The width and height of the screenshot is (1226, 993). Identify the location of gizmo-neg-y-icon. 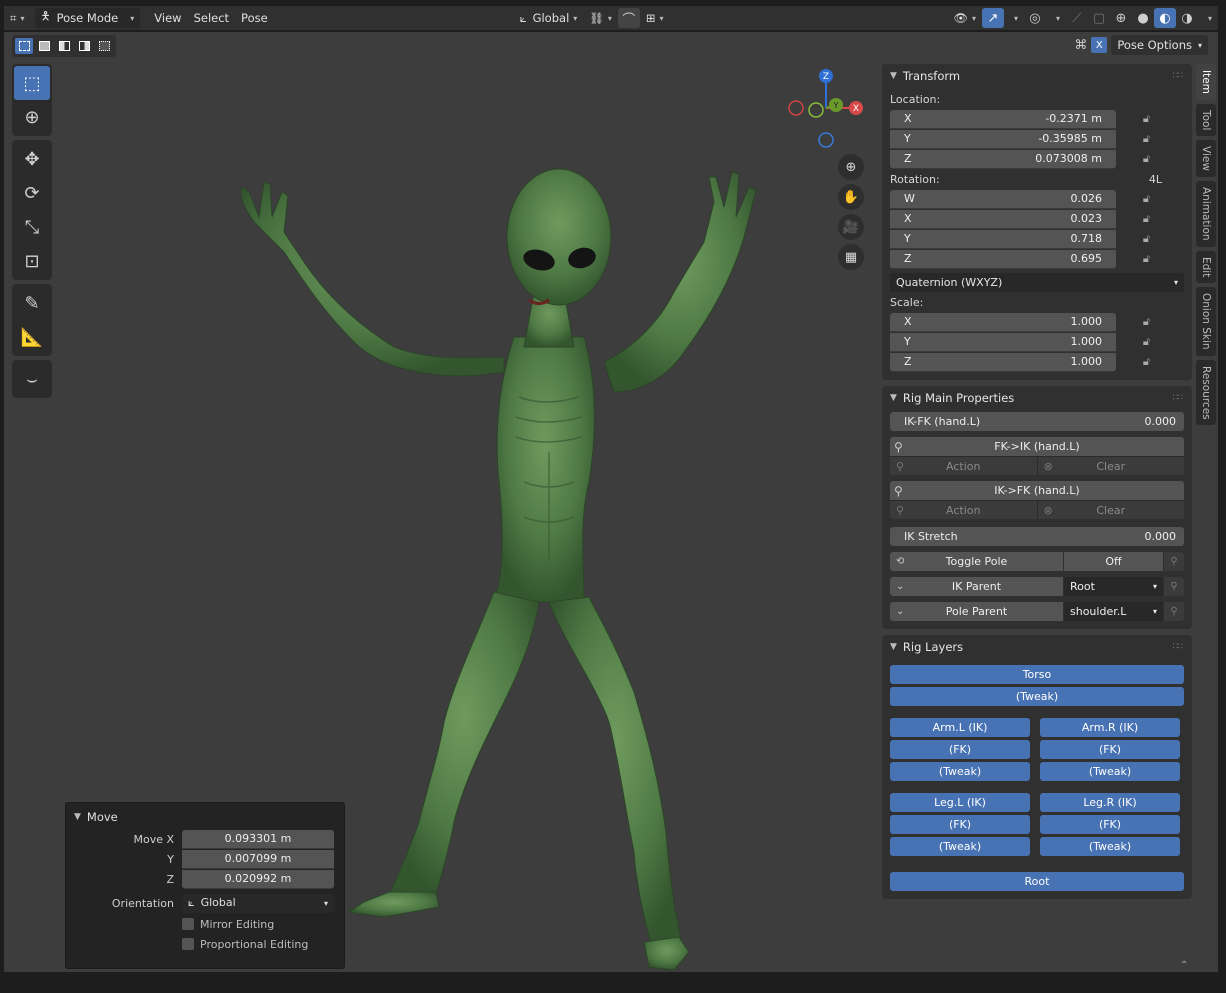
(816, 110).